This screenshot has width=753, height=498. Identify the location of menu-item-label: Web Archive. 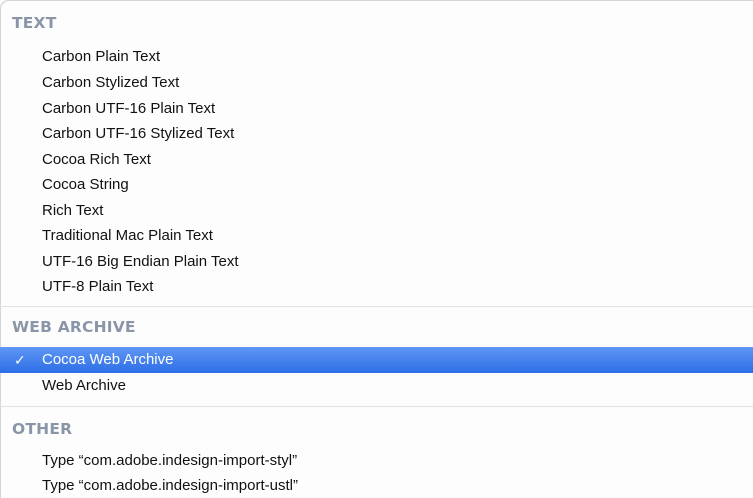
(84, 385).